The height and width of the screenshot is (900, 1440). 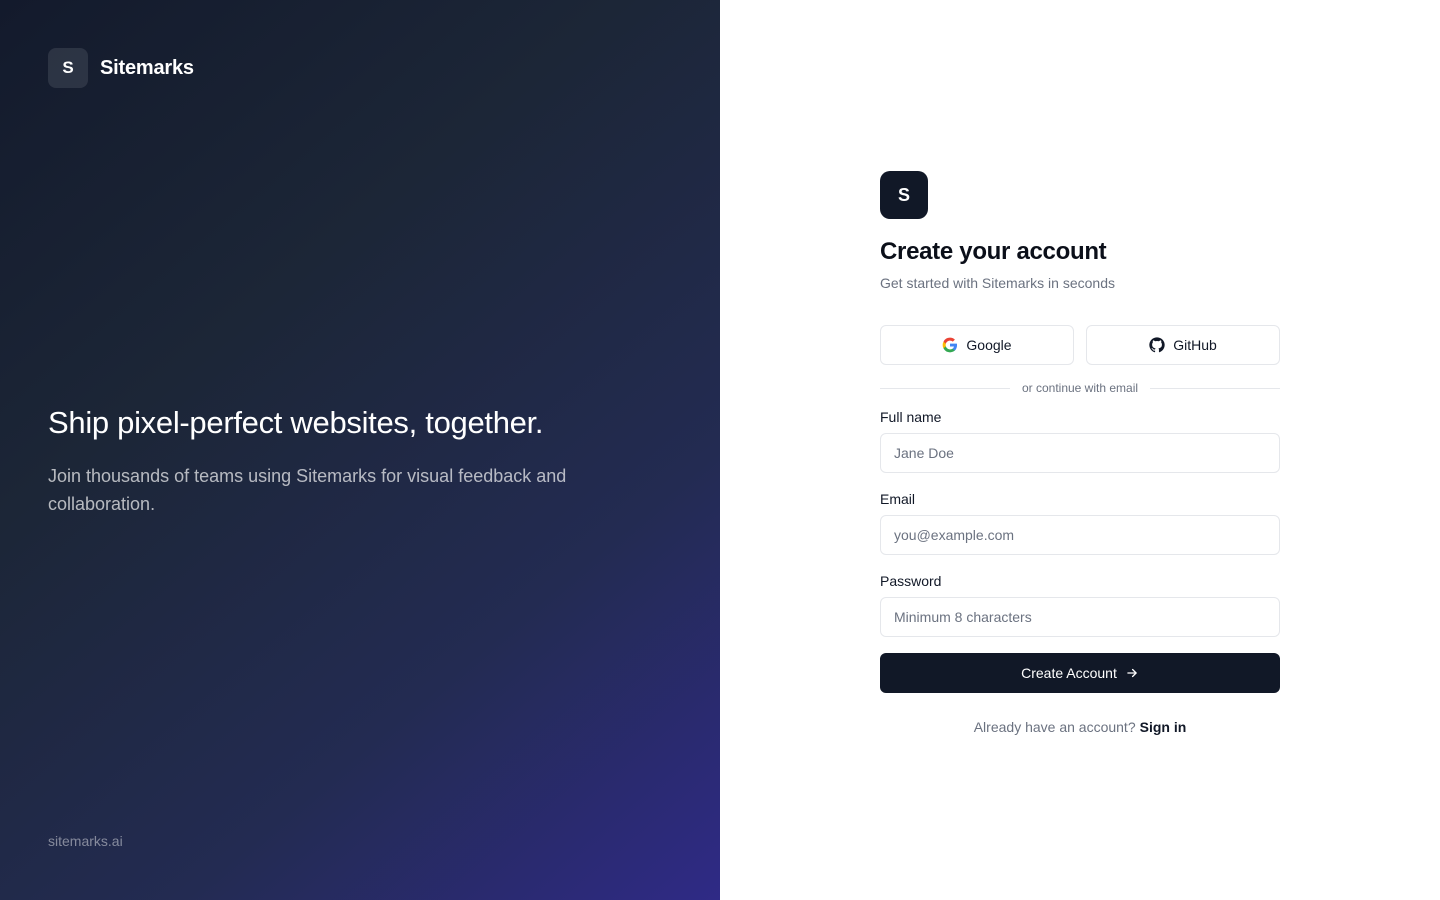 What do you see at coordinates (1080, 535) in the screenshot?
I see `email-input` at bounding box center [1080, 535].